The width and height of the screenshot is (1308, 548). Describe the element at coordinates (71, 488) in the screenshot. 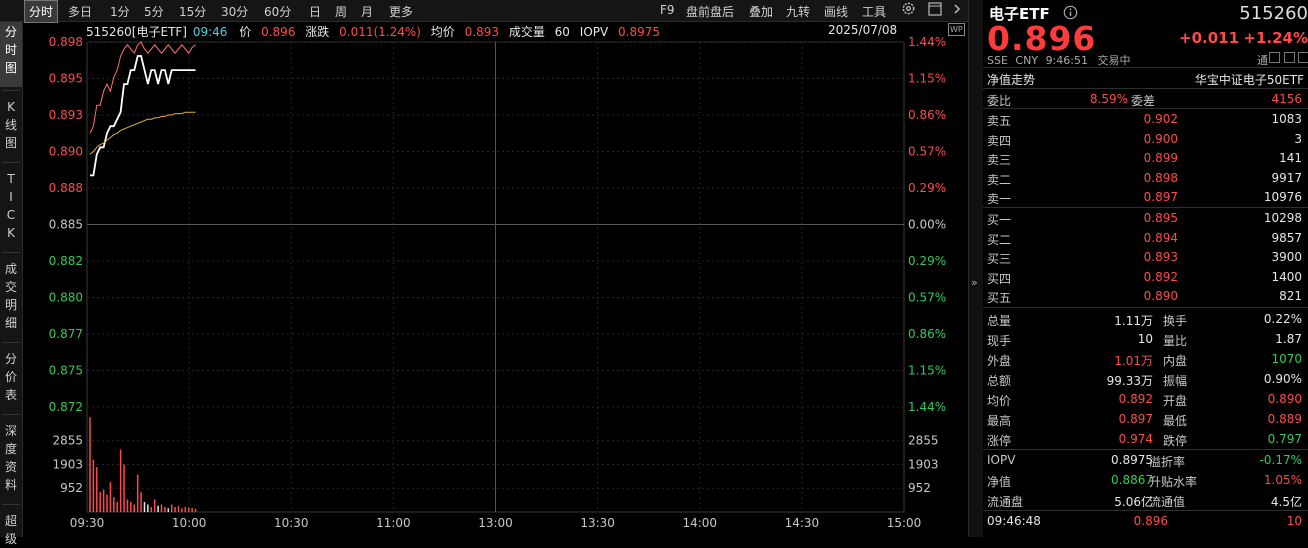

I see `volume-tick-label: 952` at that location.